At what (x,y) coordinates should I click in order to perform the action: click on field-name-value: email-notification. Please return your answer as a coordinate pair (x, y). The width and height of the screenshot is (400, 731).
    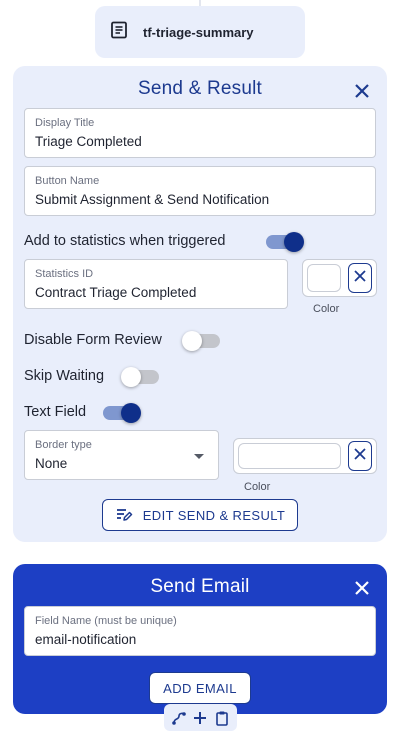
    Looking at the image, I should click on (86, 639).